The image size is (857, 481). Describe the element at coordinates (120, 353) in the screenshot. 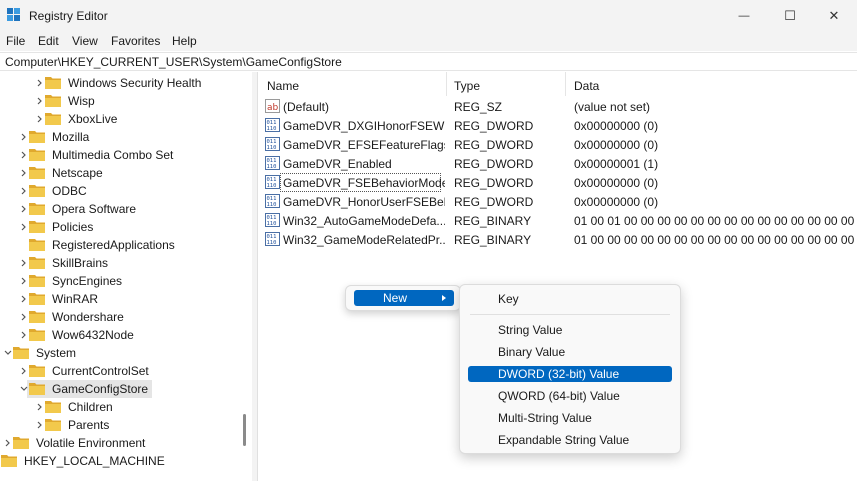

I see `tree-item: System` at that location.